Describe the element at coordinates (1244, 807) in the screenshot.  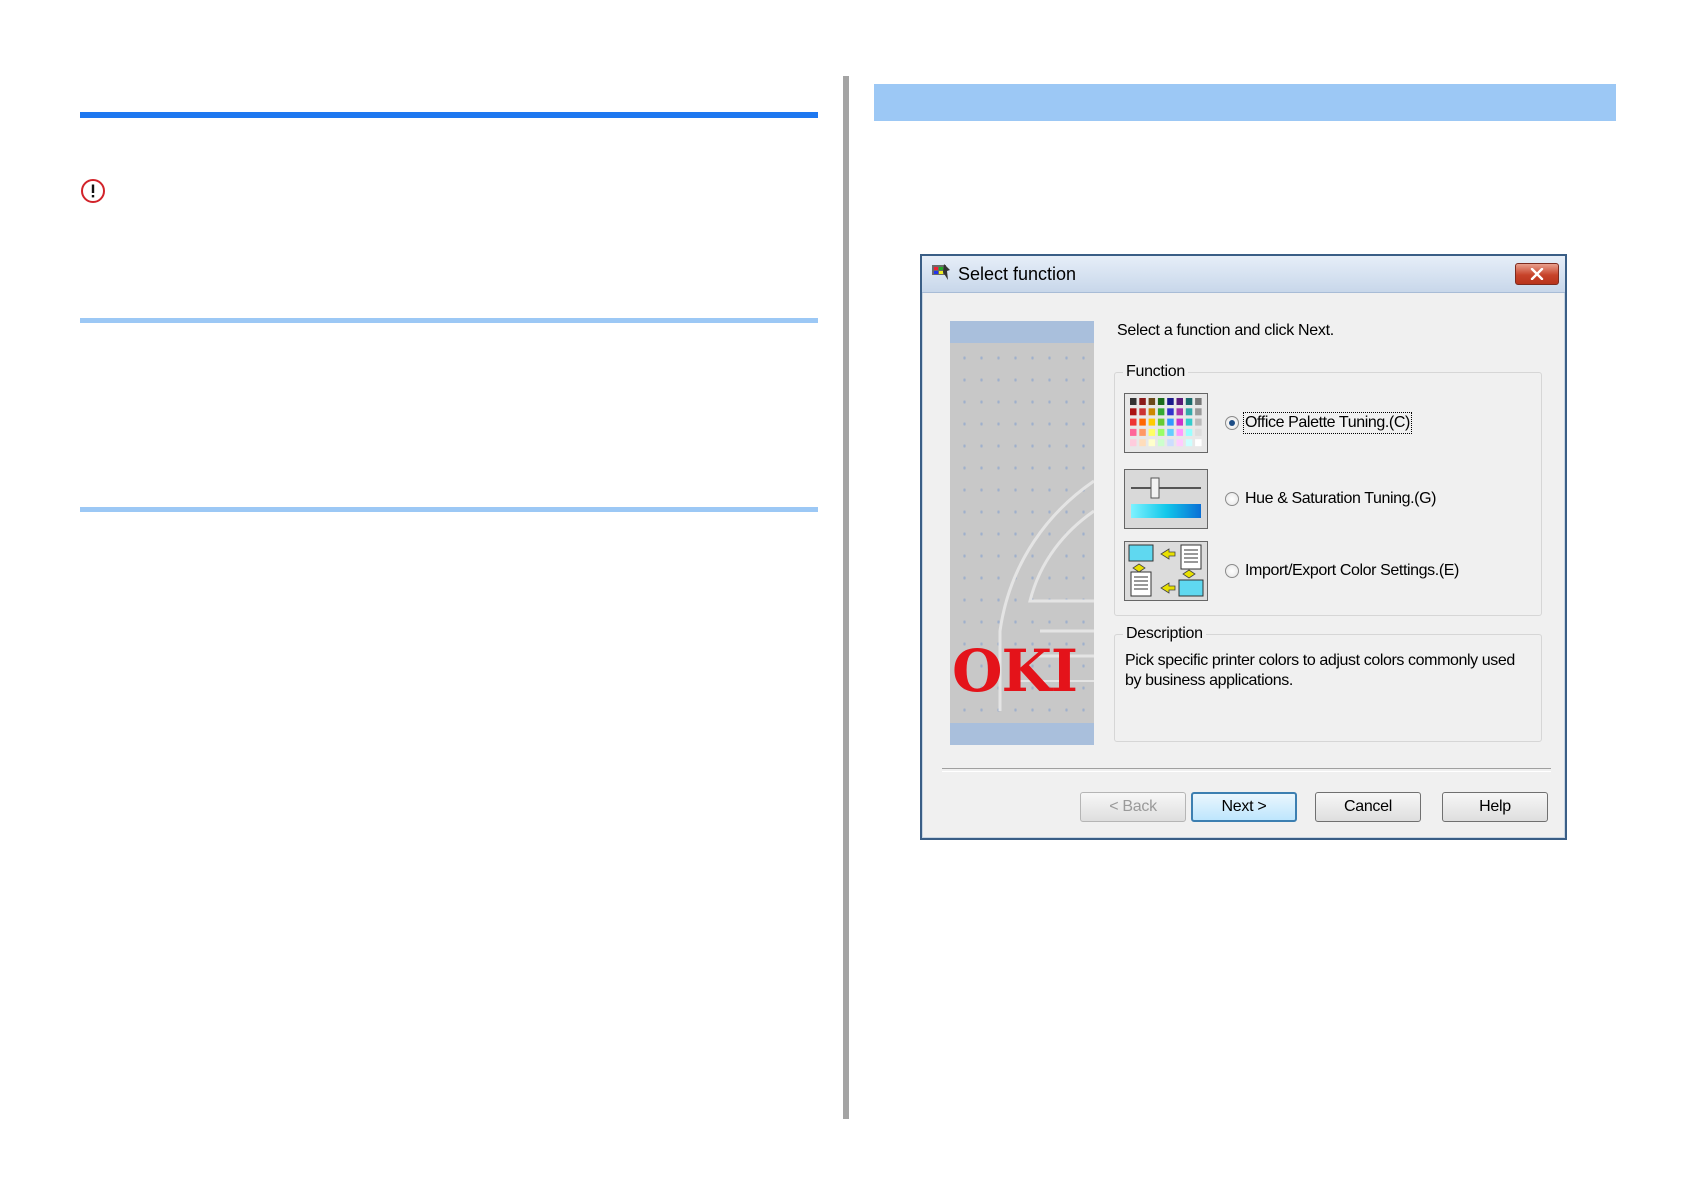
I see `next-button: Next >` at that location.